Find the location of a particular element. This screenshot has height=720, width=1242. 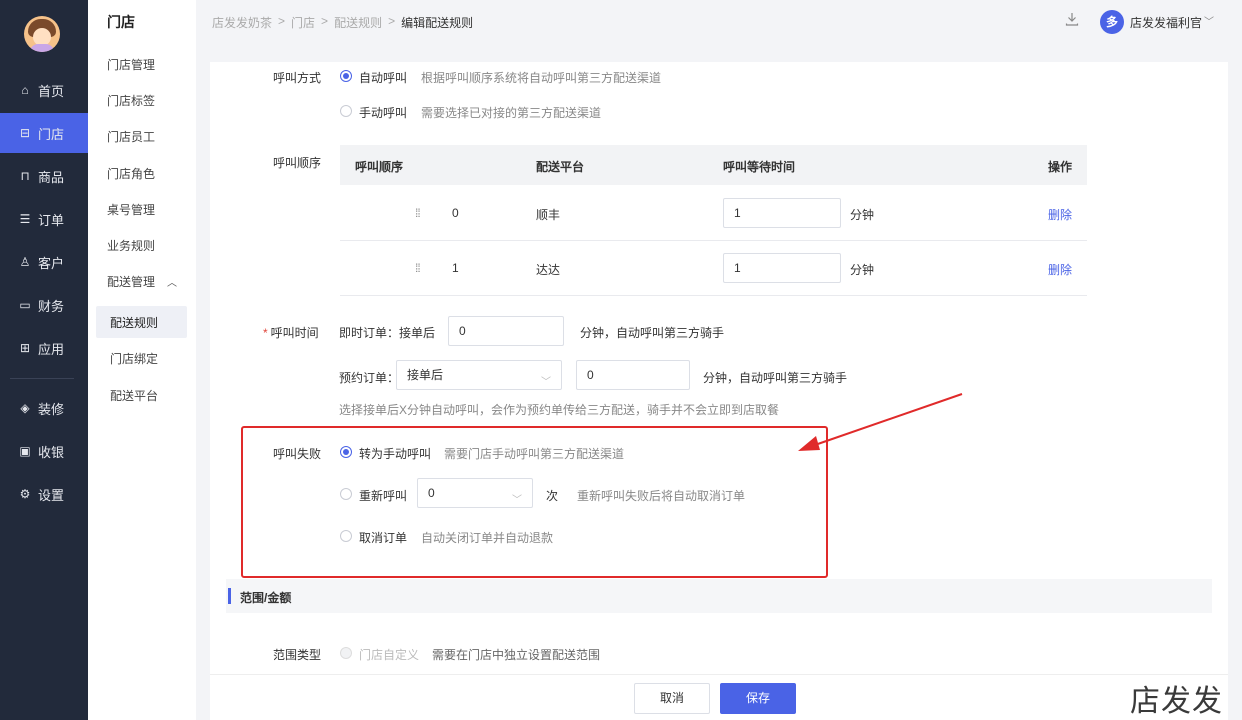

reserve-order-prefix: 预约订单： is located at coordinates (369, 378).